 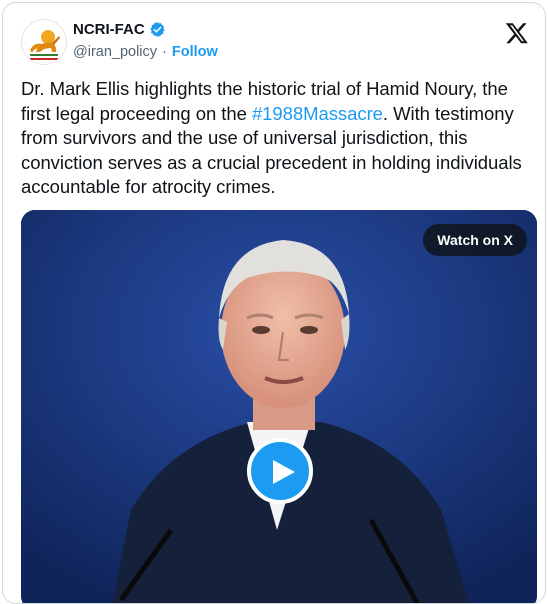 I want to click on name-row: NCRI-FAC, so click(x=119, y=29).